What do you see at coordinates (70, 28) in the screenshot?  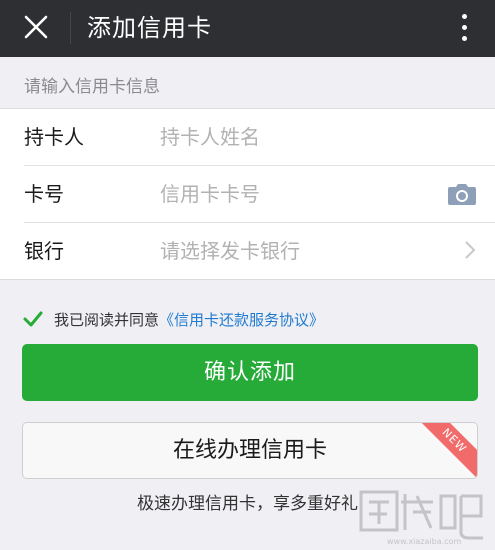 I see `top-divider` at bounding box center [70, 28].